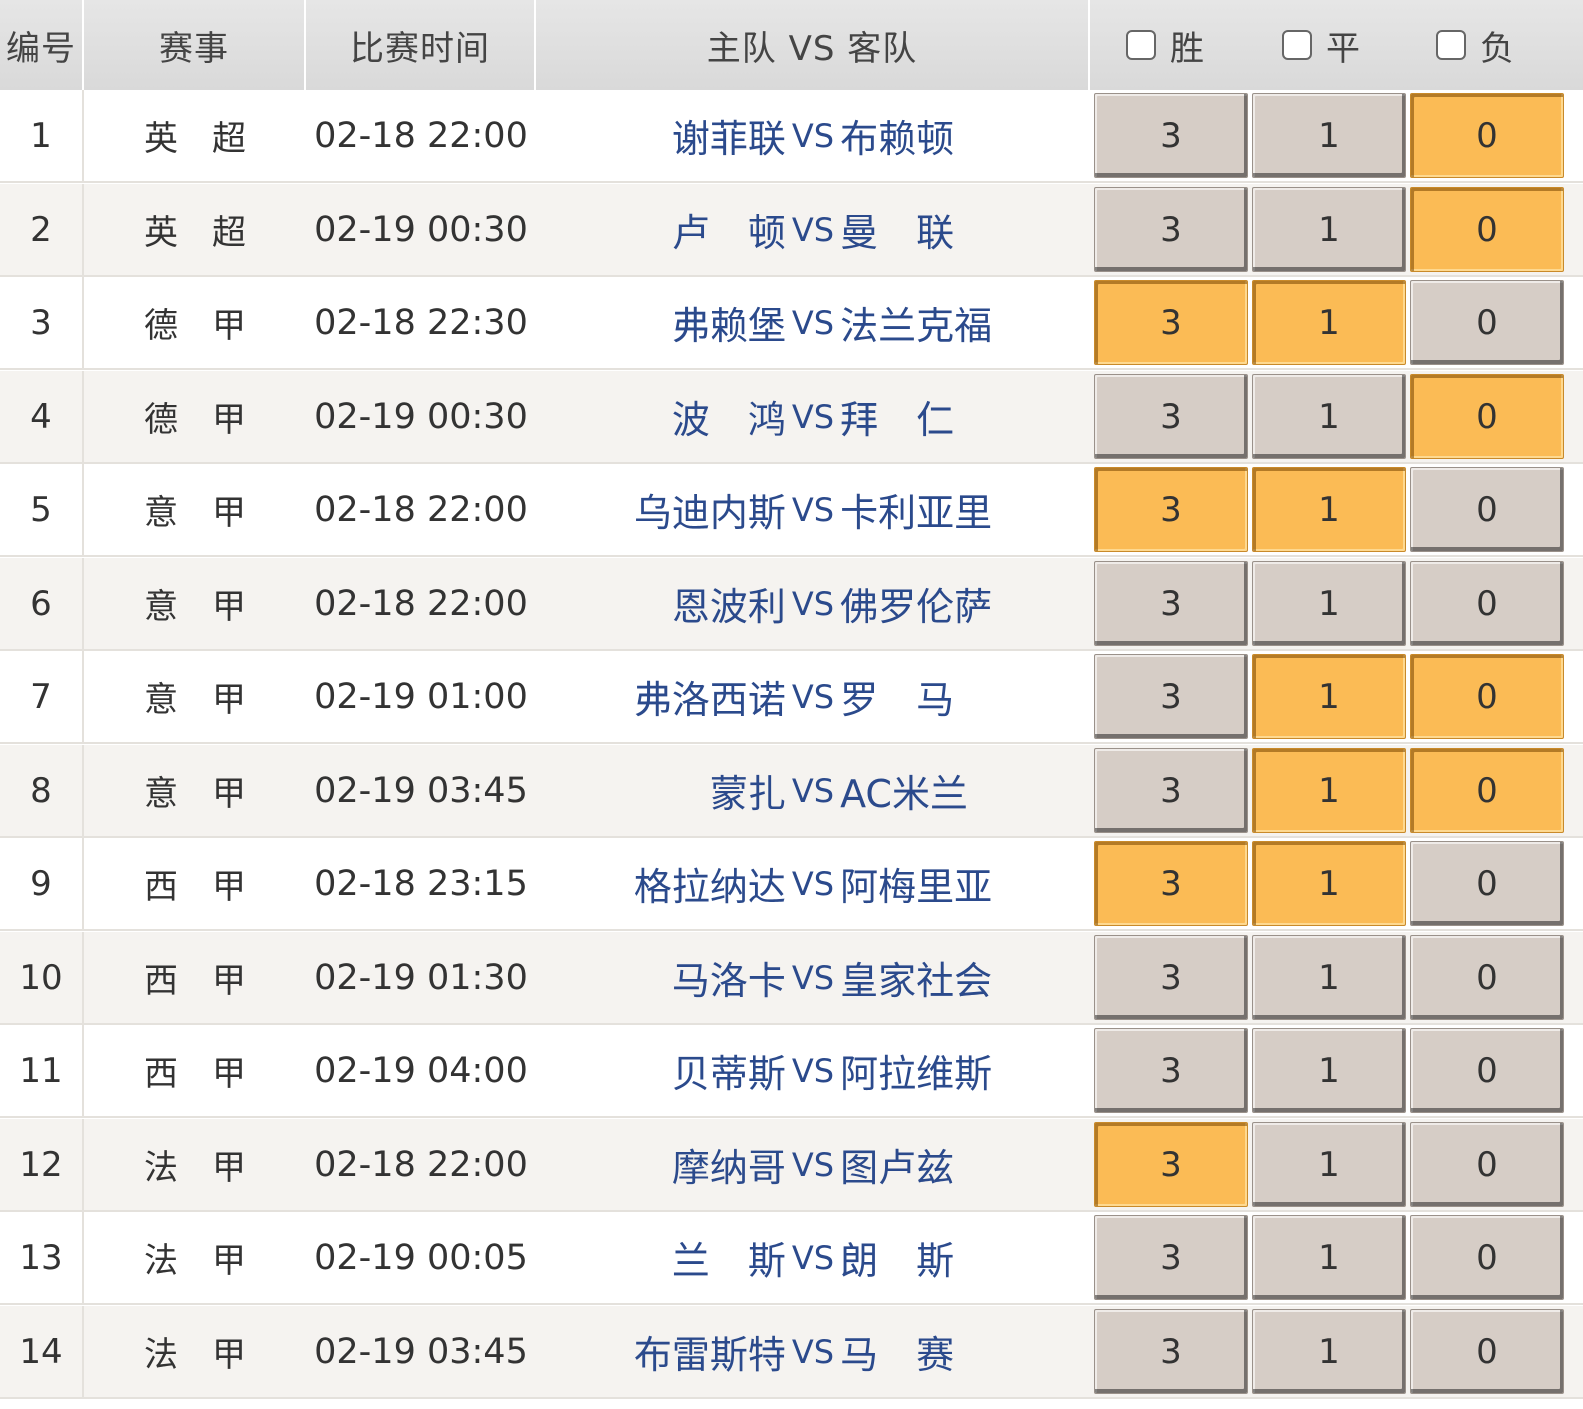  Describe the element at coordinates (916, 607) in the screenshot. I see `away-team: 佛罗伦萨` at that location.